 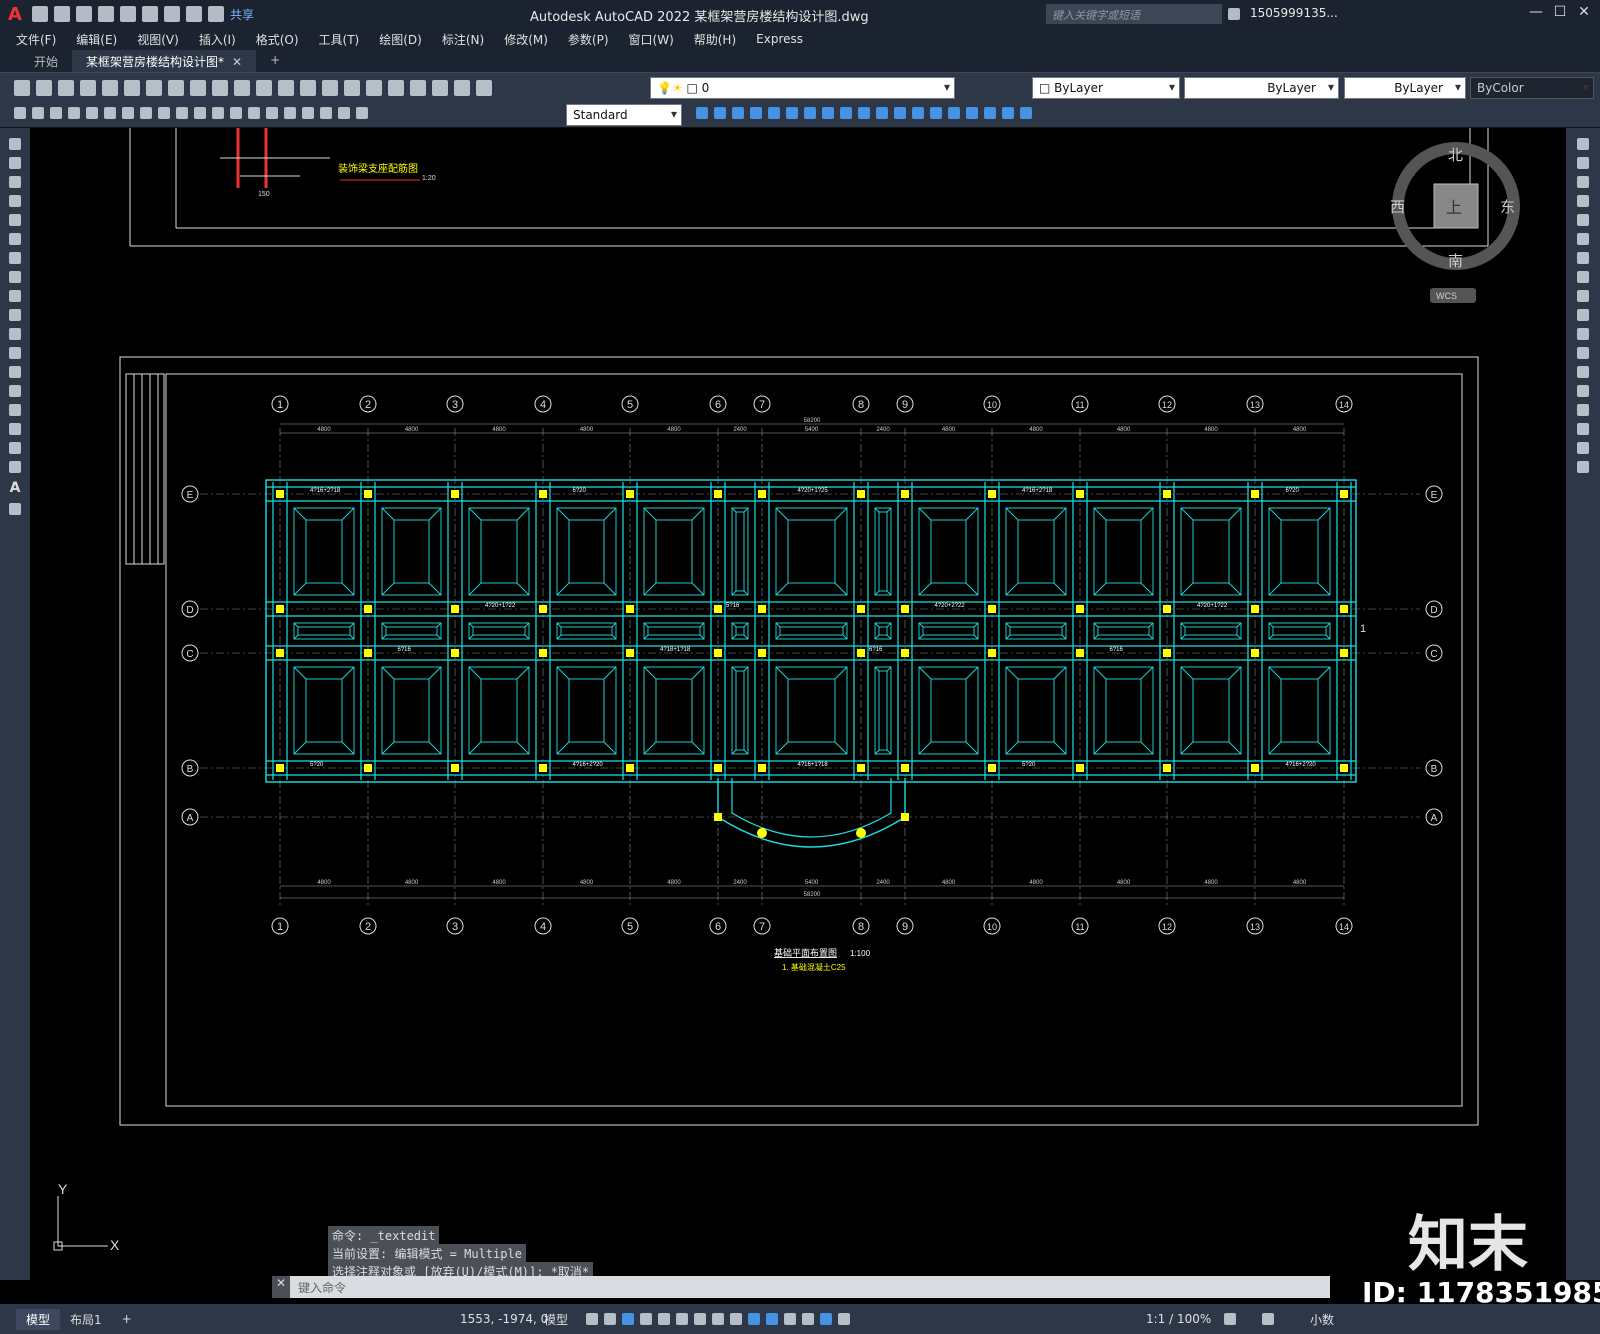 What do you see at coordinates (182, 113) in the screenshot?
I see `dim-baseline-icon` at bounding box center [182, 113].